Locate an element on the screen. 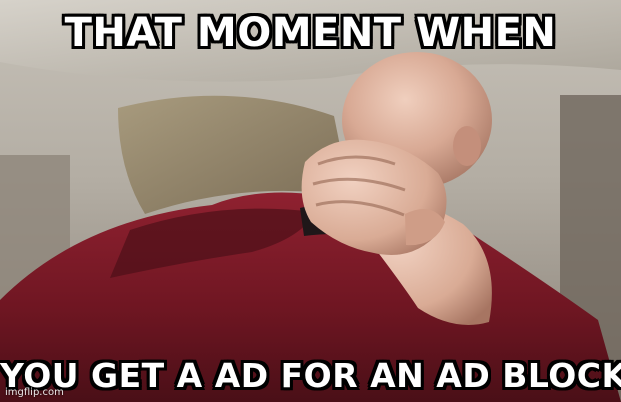 Image resolution: width=621 pixels, height=402 pixels. bottom-caption: YOU GET A AD FOR AN AD BLOCKER is located at coordinates (310, 375).